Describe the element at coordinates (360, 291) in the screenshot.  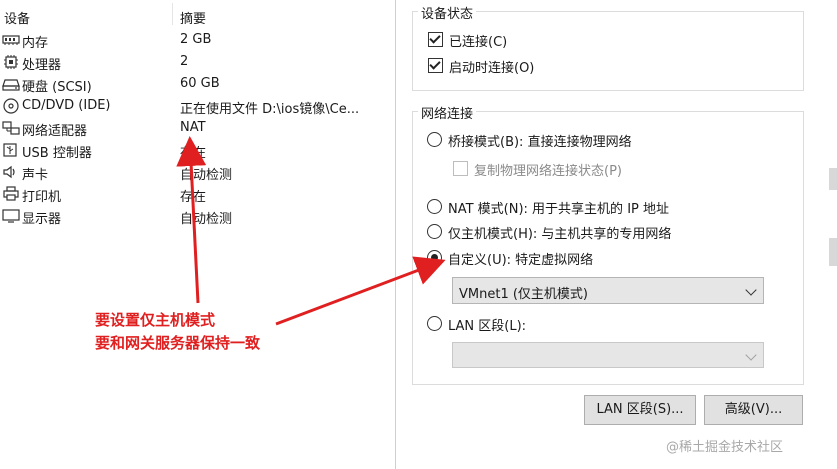
I see `arrow-to-custom-network` at that location.